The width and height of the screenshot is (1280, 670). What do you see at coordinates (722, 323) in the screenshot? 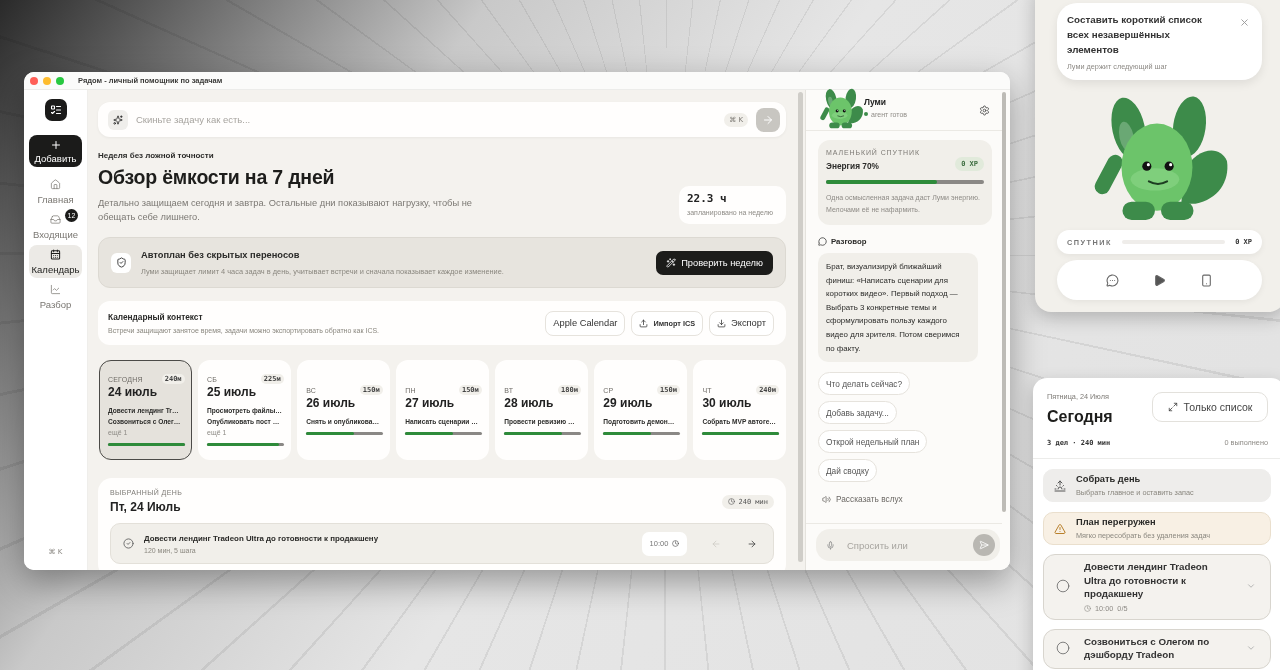
I see `download-icon` at bounding box center [722, 323].